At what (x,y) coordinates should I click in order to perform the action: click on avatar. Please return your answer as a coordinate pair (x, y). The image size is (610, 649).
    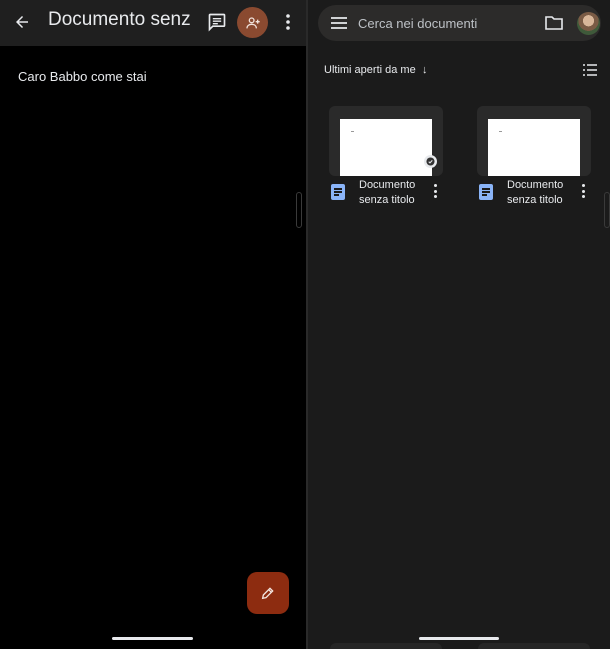
    Looking at the image, I should click on (588, 23).